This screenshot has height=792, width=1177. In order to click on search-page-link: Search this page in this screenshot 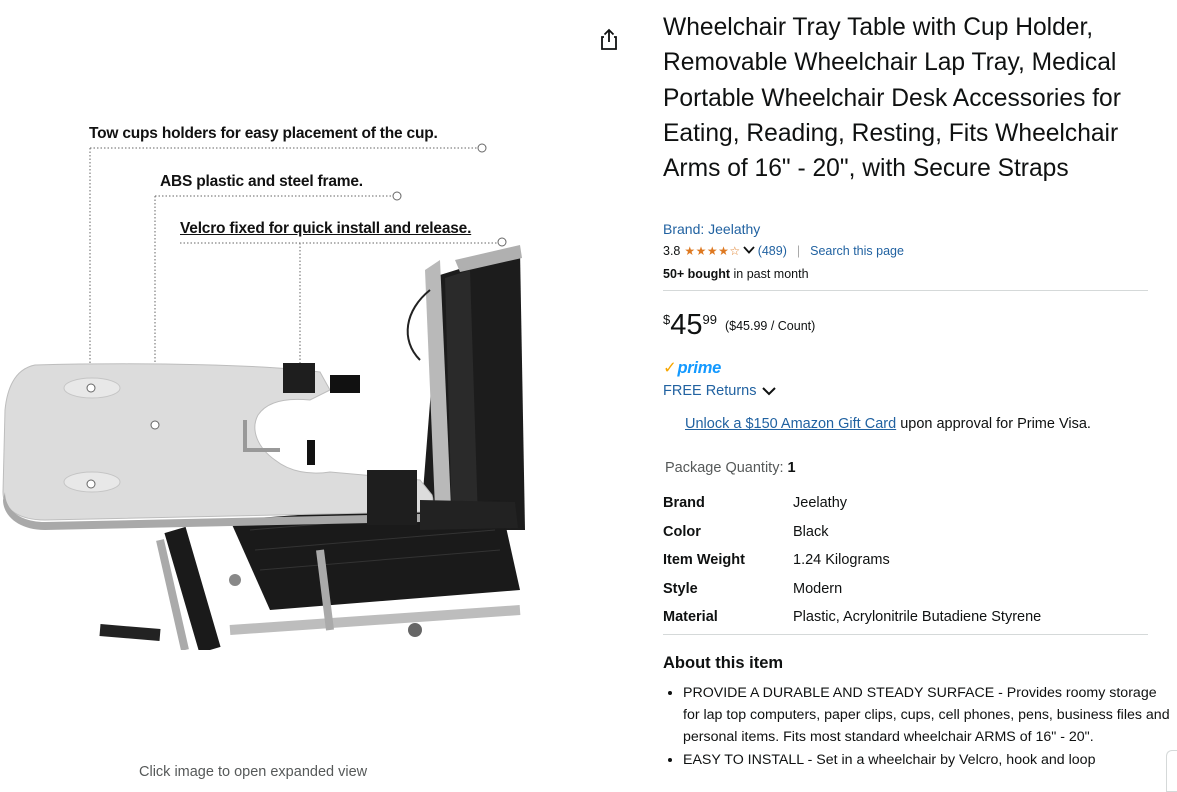, I will do `click(857, 251)`.